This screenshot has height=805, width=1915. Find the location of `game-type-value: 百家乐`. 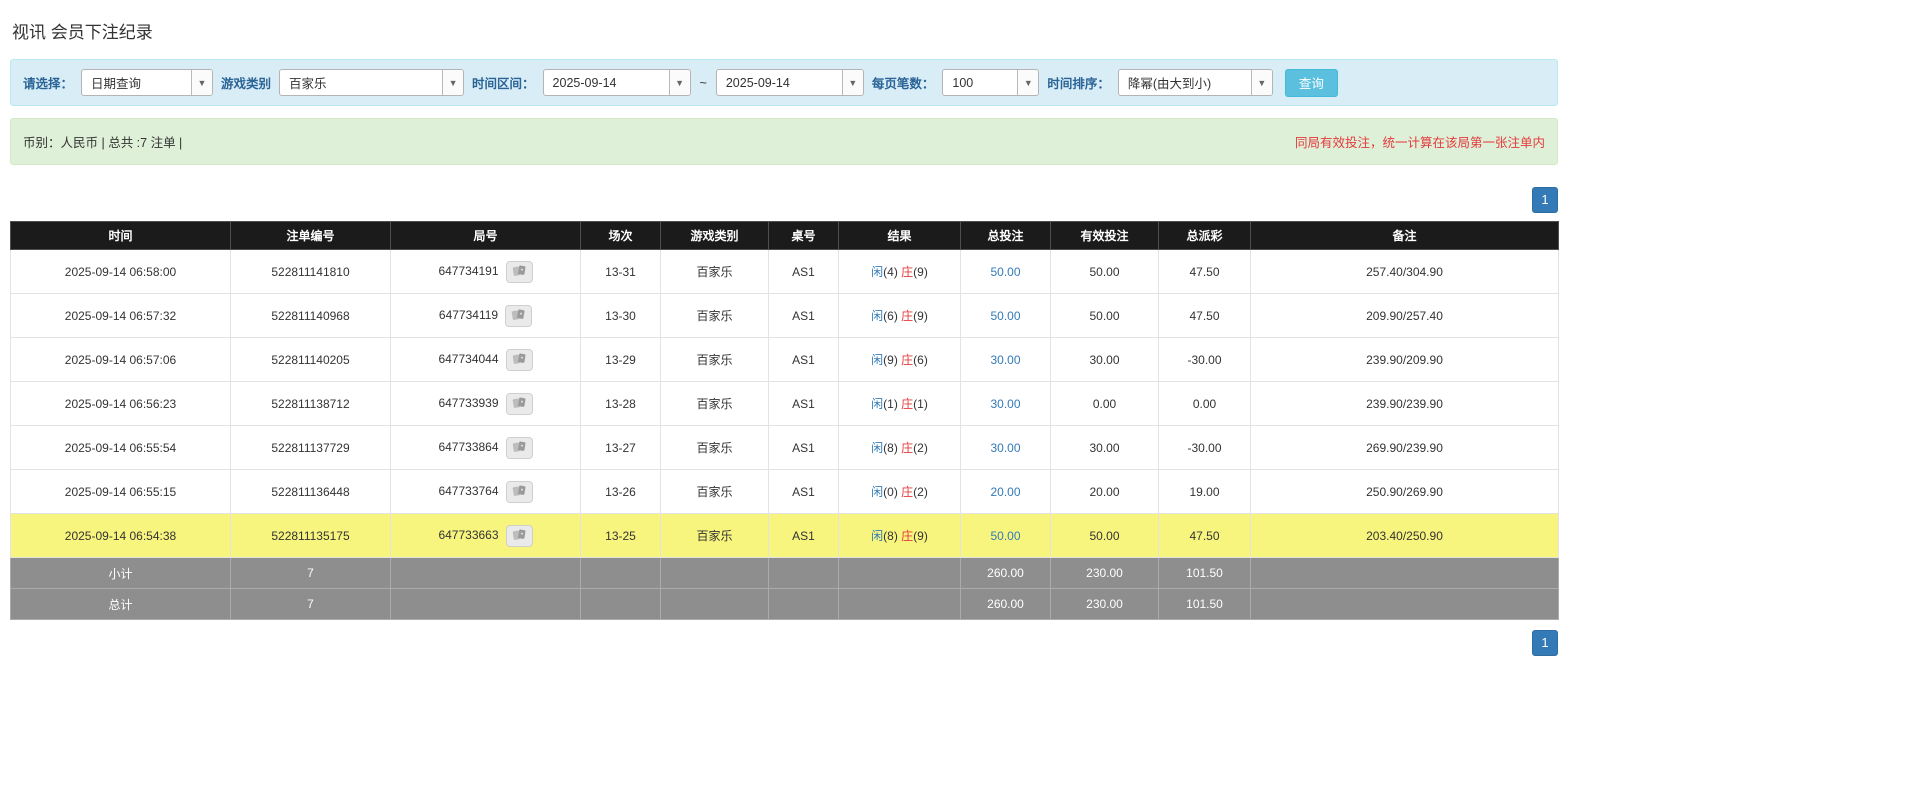

game-type-value: 百家乐 is located at coordinates (308, 84).